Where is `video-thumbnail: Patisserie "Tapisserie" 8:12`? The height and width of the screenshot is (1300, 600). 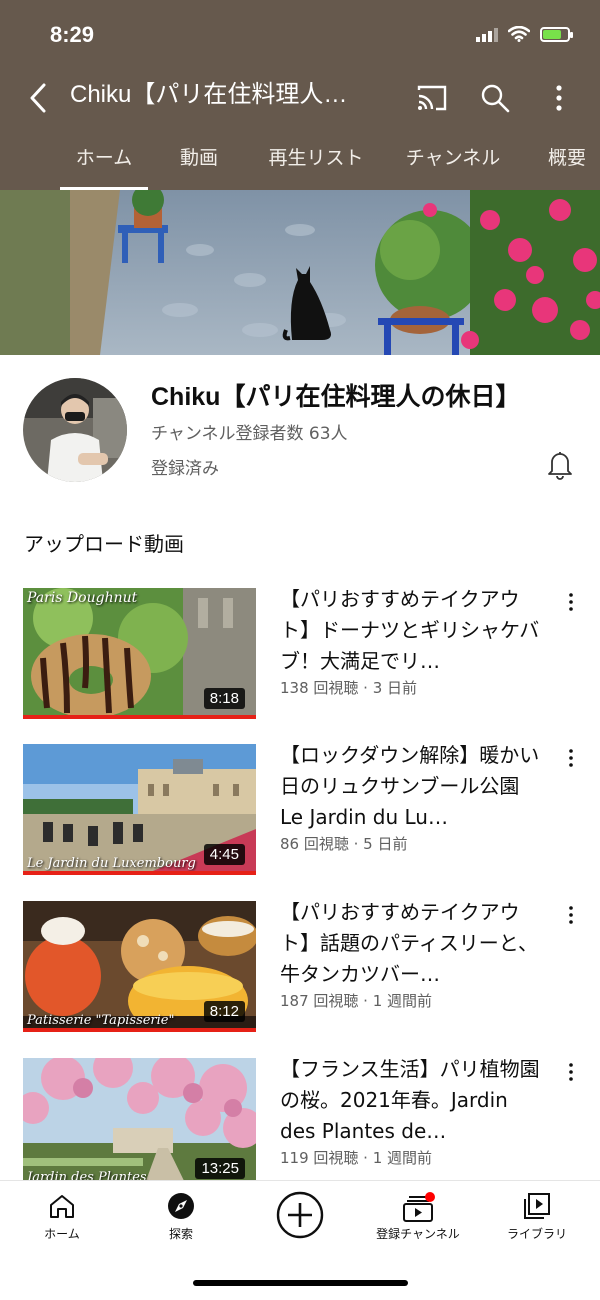 video-thumbnail: Patisserie "Tapisserie" 8:12 is located at coordinates (139, 966).